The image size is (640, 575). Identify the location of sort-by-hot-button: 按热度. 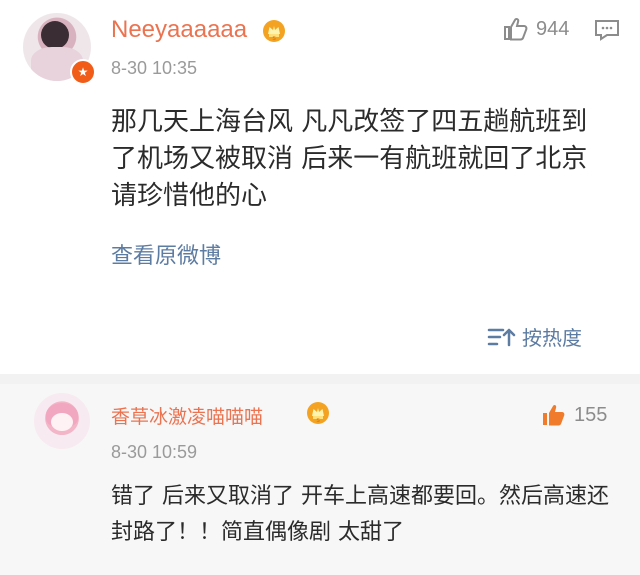
(534, 336).